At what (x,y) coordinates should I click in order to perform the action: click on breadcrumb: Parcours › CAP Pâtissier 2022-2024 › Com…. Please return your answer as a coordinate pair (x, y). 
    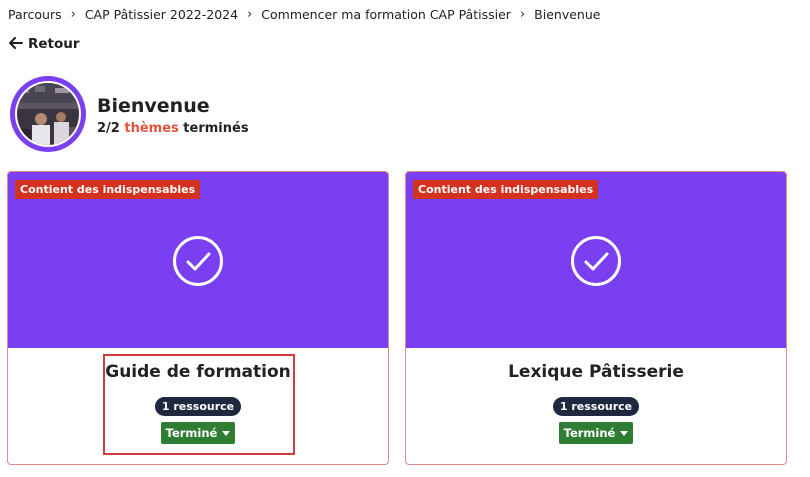
    Looking at the image, I should click on (304, 14).